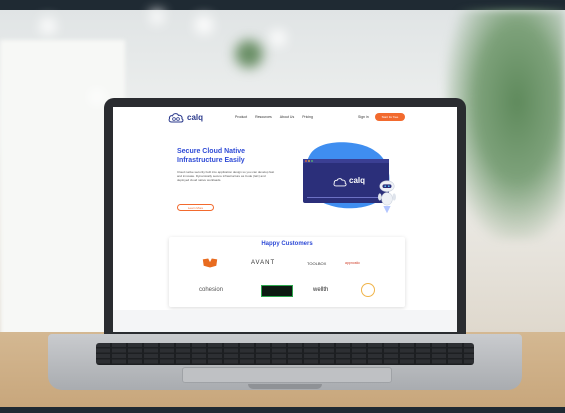 The height and width of the screenshot is (413, 565). Describe the element at coordinates (263, 117) in the screenshot. I see `nav-item-resources: Resources` at that location.